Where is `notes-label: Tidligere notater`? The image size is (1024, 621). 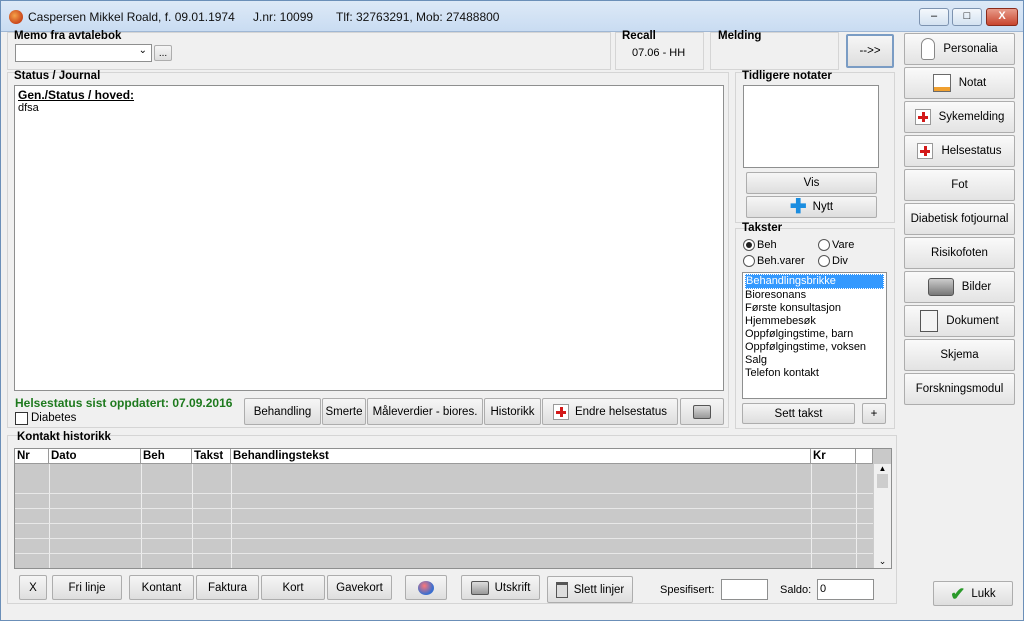
notes-label: Tidligere notater is located at coordinates (787, 76).